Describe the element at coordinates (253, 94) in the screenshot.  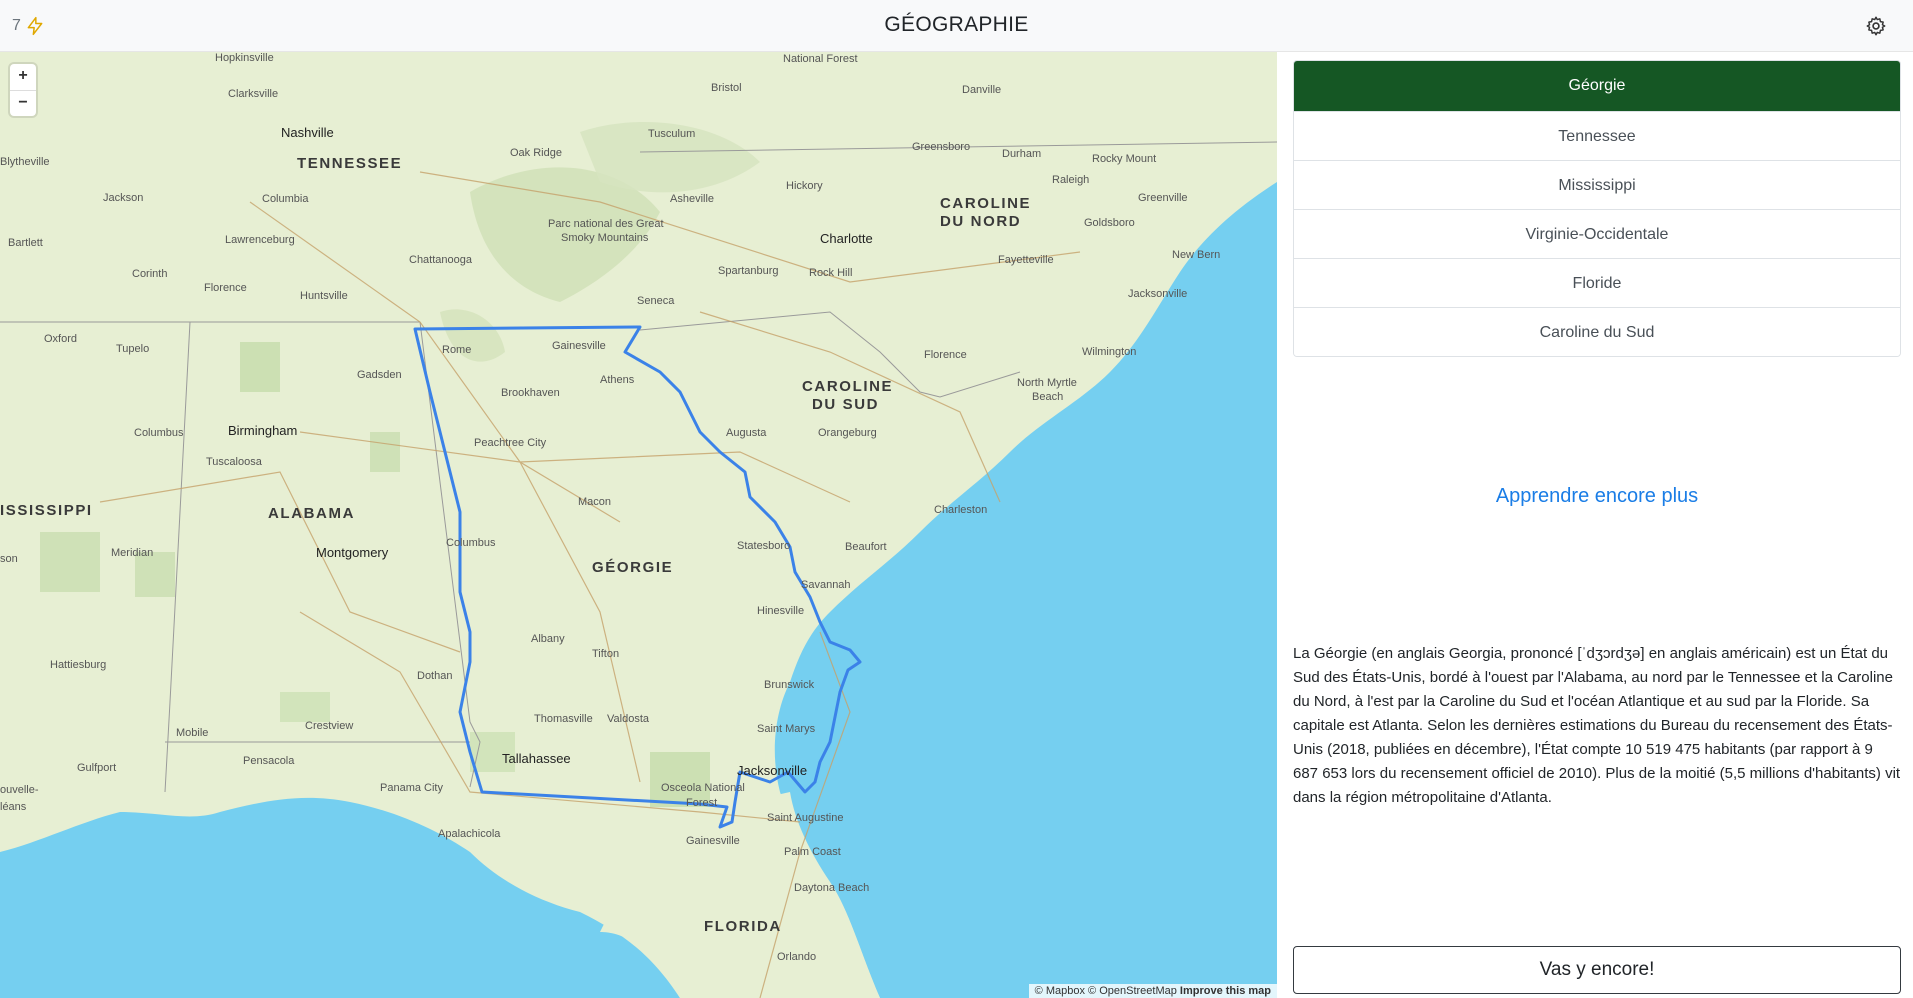
I see `place-label: Clarksville` at that location.